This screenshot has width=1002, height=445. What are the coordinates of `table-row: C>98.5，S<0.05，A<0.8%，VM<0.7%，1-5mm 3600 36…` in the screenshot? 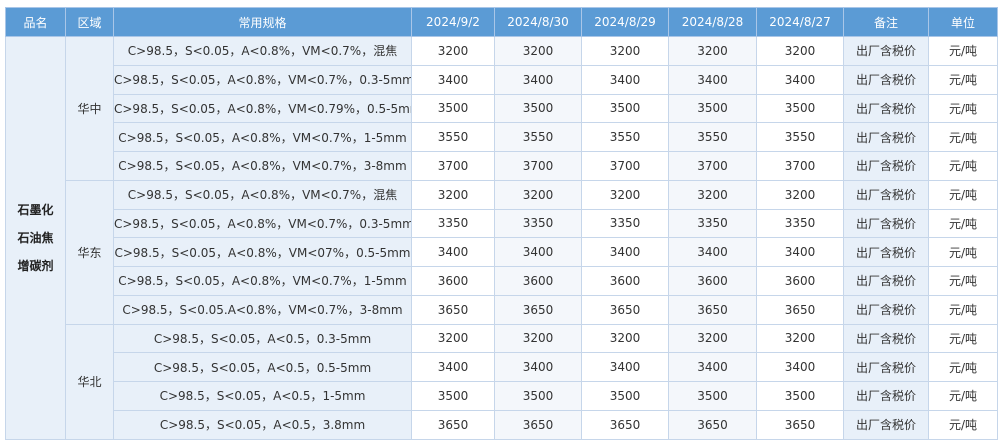 It's located at (502, 281).